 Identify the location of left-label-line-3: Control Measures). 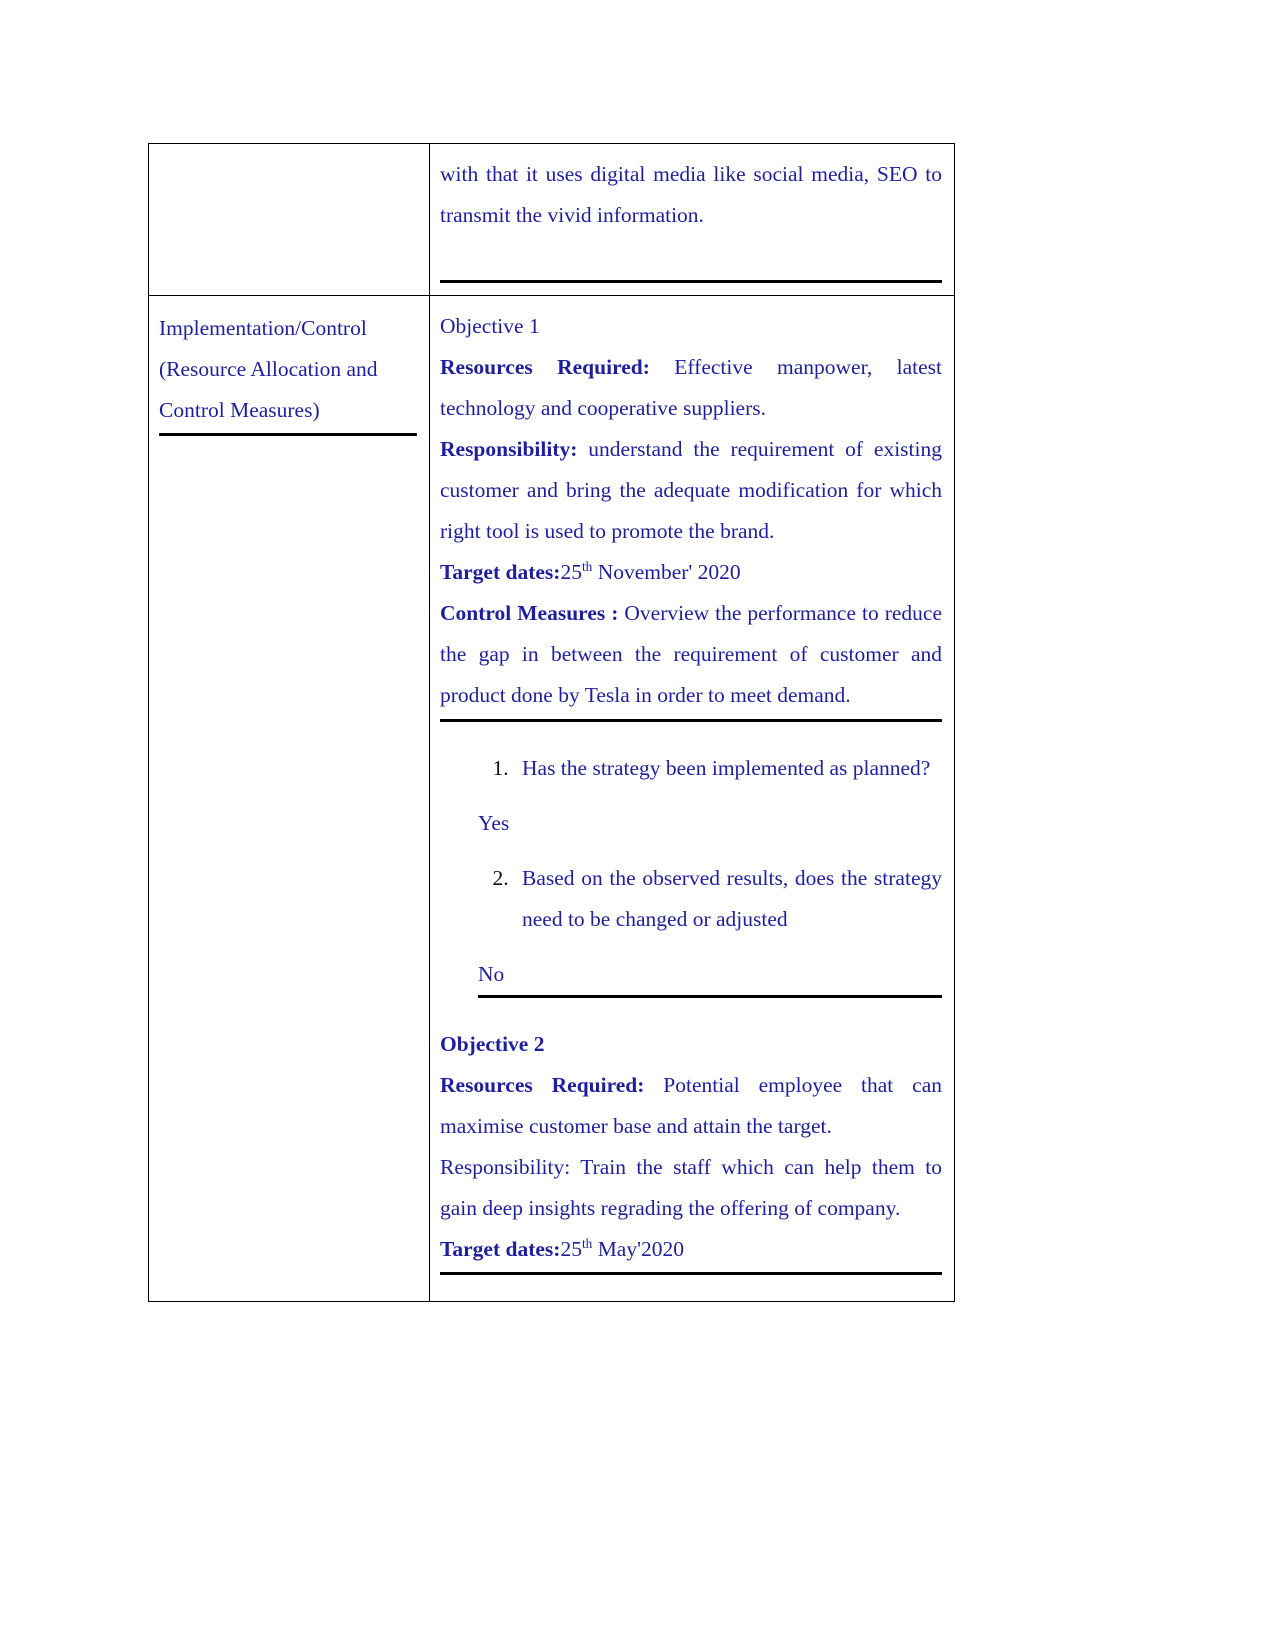
(239, 410).